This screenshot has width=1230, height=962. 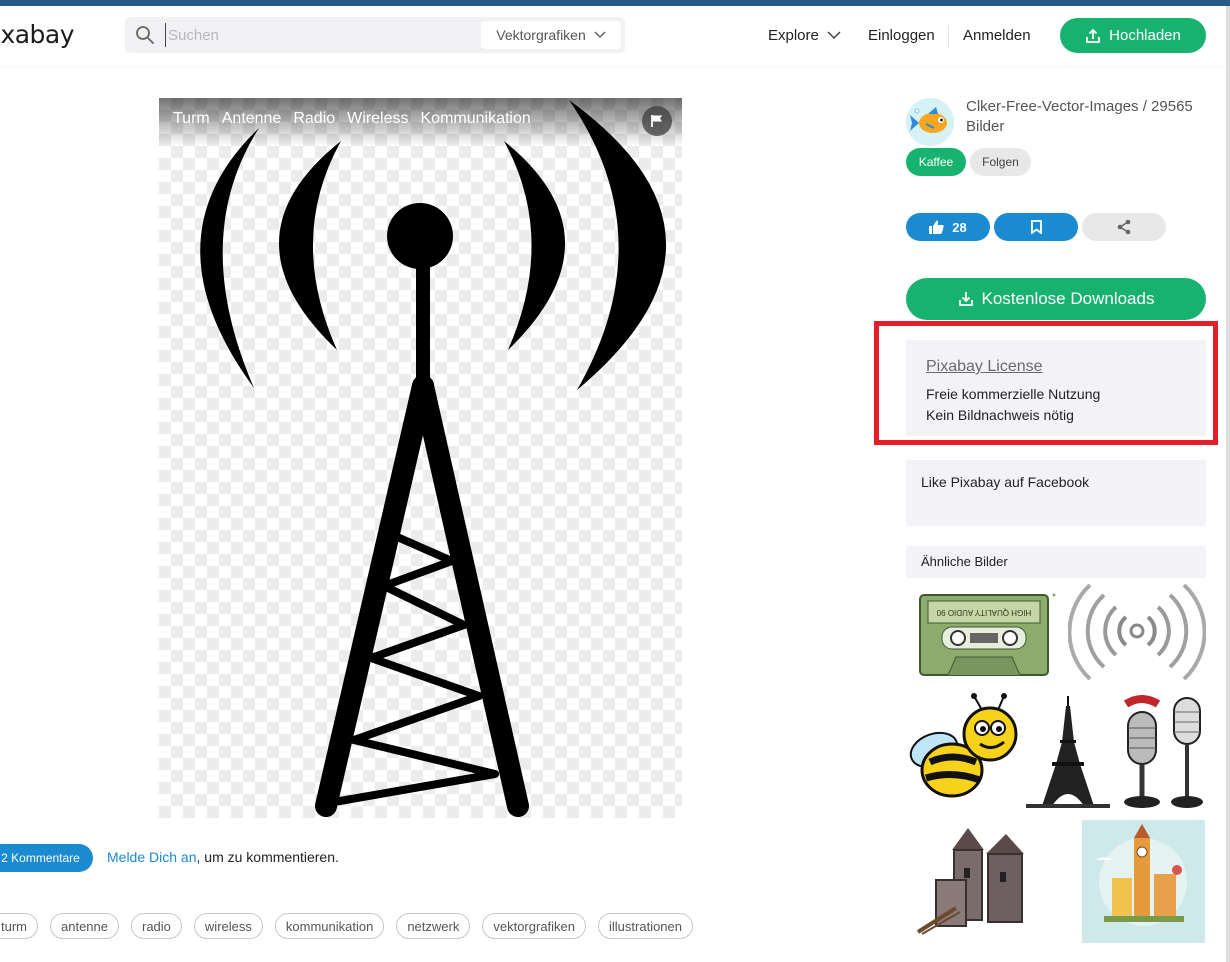 I want to click on cassette-label: HIGH QUALITY AUDIO 90, so click(x=983, y=612).